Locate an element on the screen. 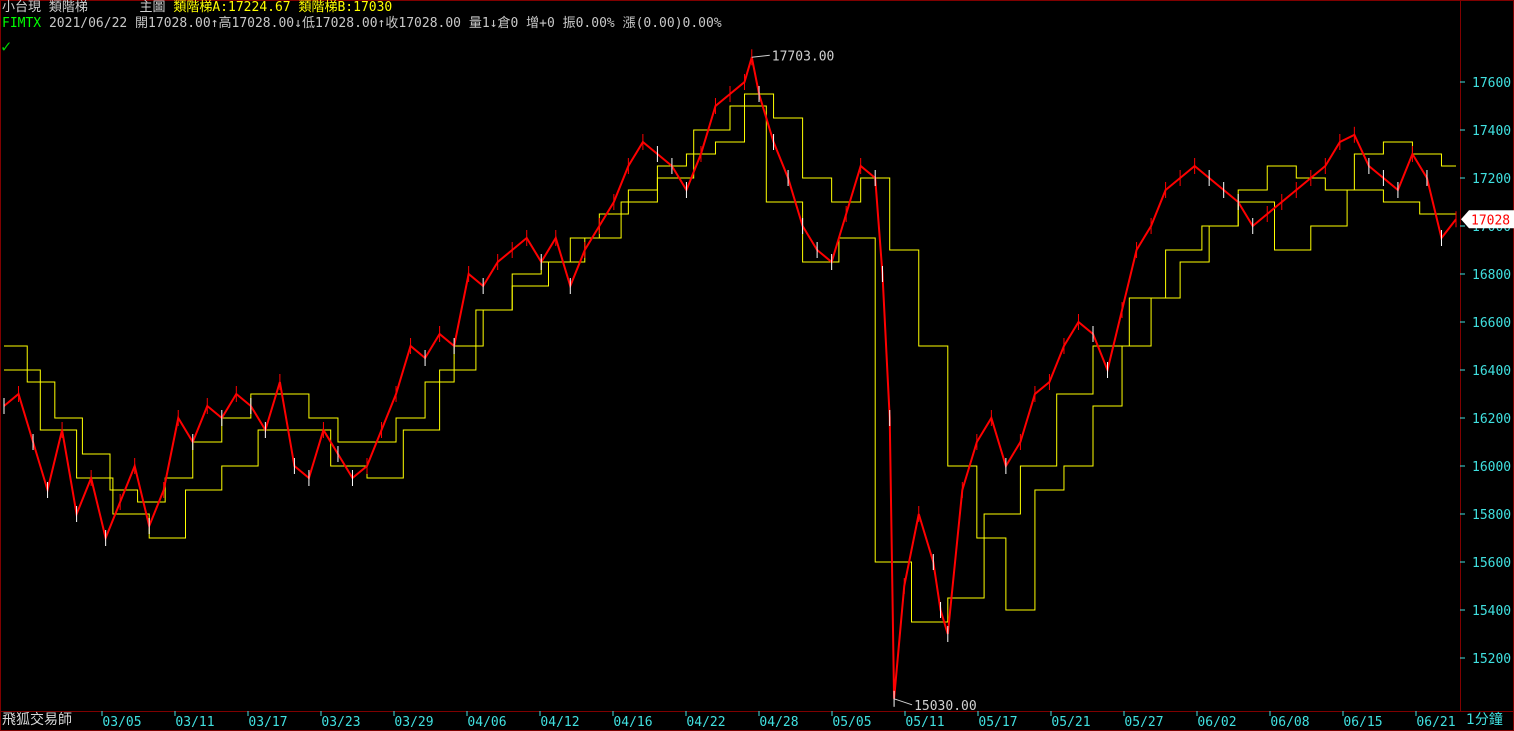 The height and width of the screenshot is (731, 1514). indicator-b-value: 類階梯B:17030 is located at coordinates (345, 7).